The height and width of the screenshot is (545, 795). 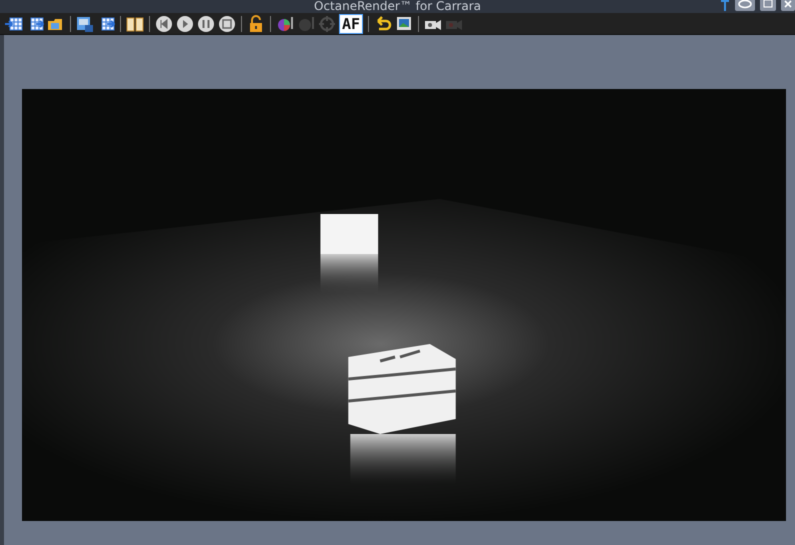 I want to click on autofocus-button: AF, so click(x=351, y=24).